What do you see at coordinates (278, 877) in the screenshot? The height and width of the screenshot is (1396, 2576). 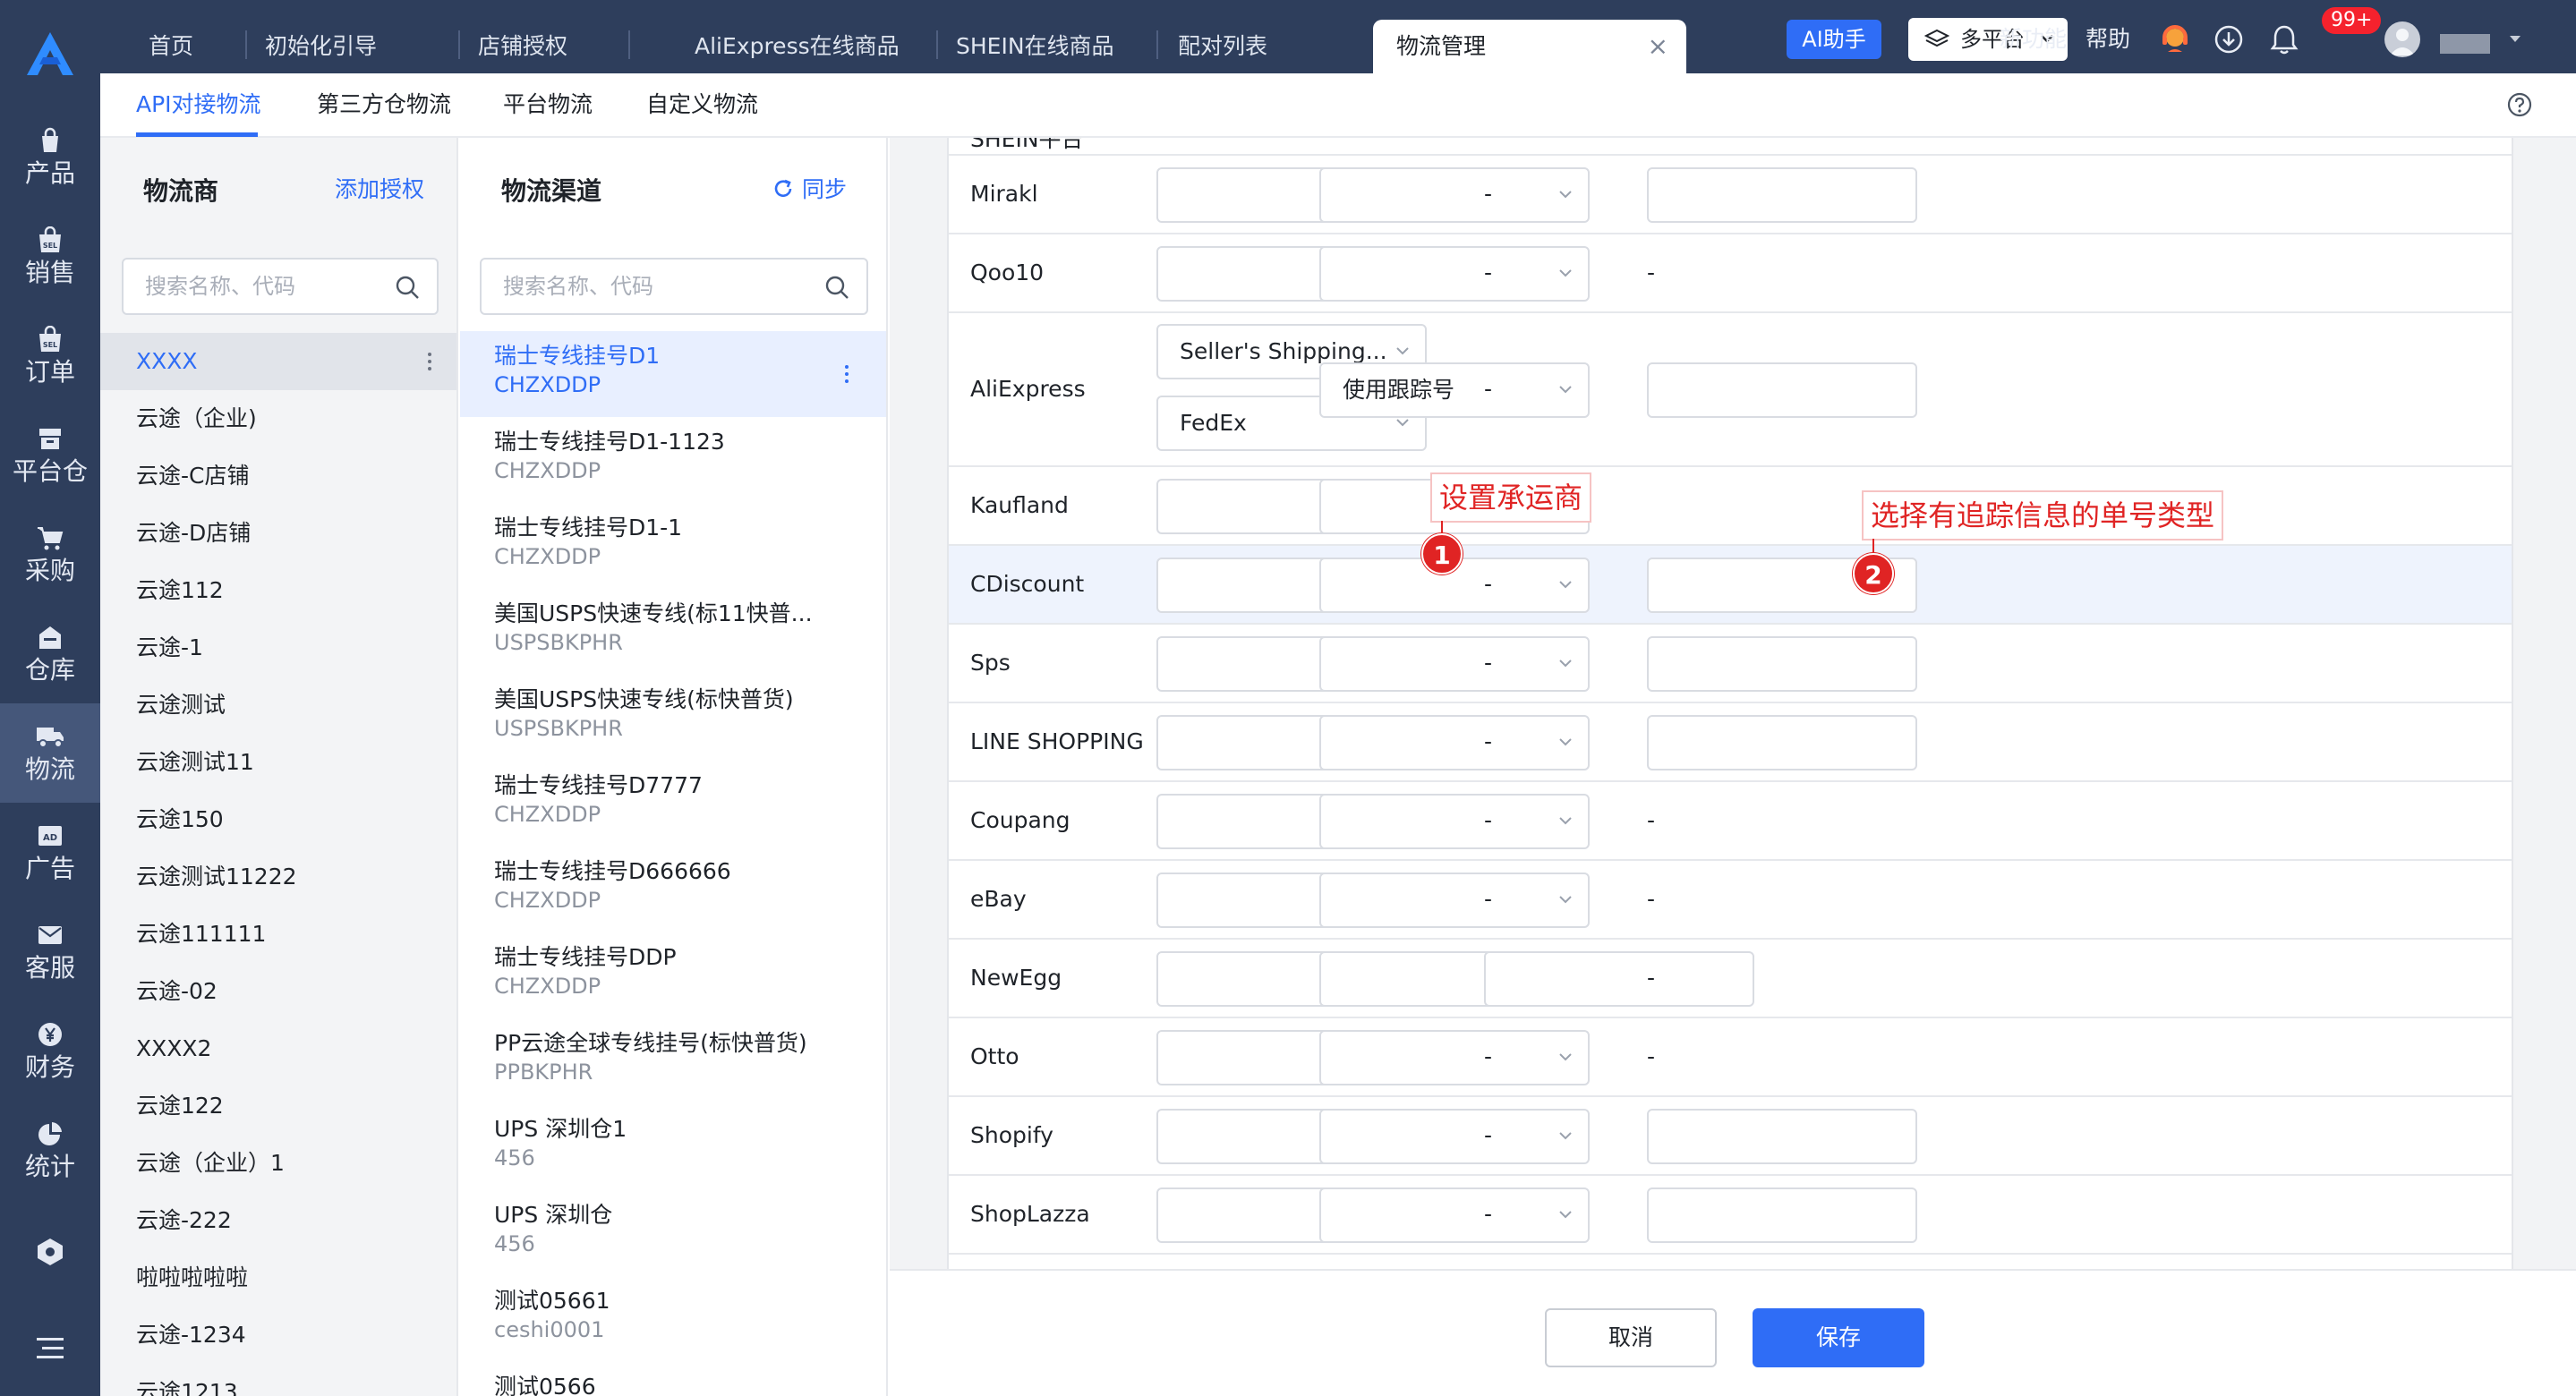 I see `carrier-item: 云途测试11222` at bounding box center [278, 877].